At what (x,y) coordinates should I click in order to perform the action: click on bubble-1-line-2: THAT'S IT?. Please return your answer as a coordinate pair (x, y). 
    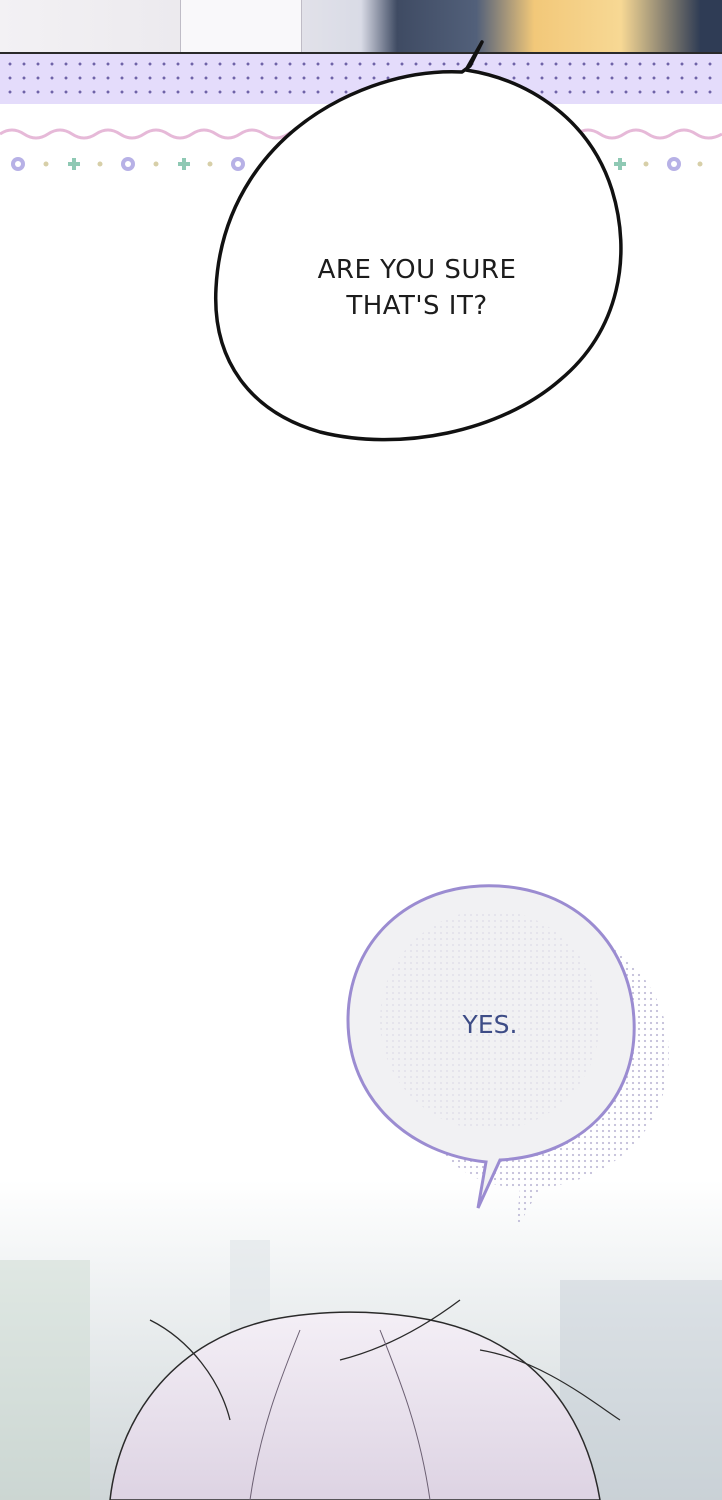
    Looking at the image, I should click on (417, 306).